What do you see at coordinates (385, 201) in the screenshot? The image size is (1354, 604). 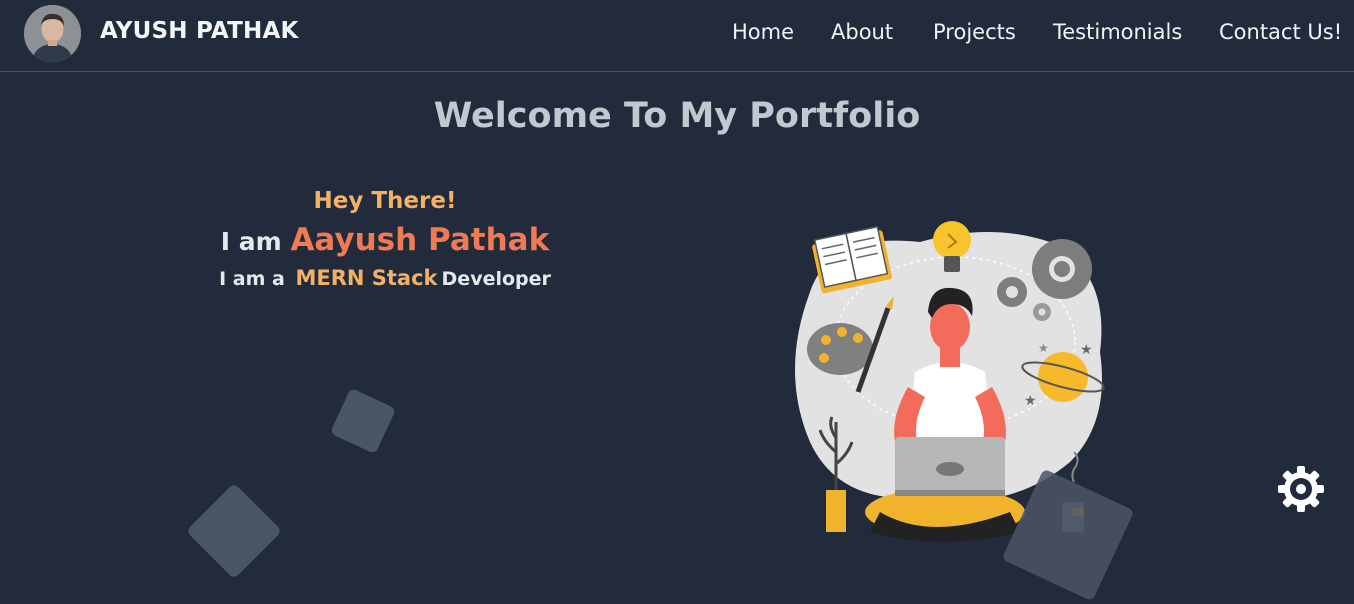 I see `greeting-text: Hey There!` at bounding box center [385, 201].